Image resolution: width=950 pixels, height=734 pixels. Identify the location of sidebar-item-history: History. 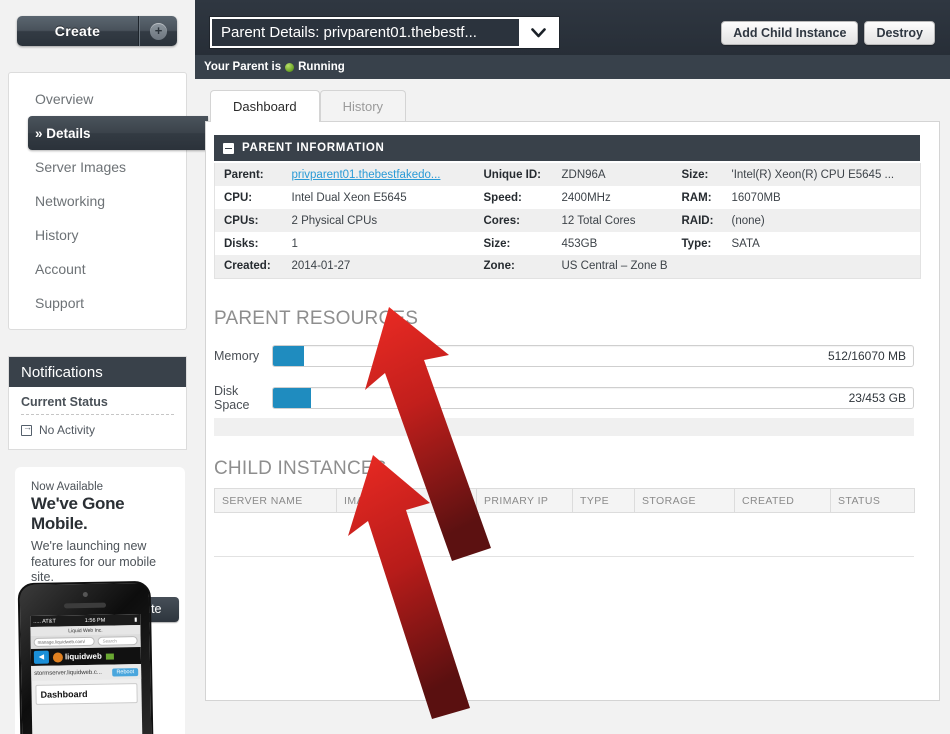
(97, 235).